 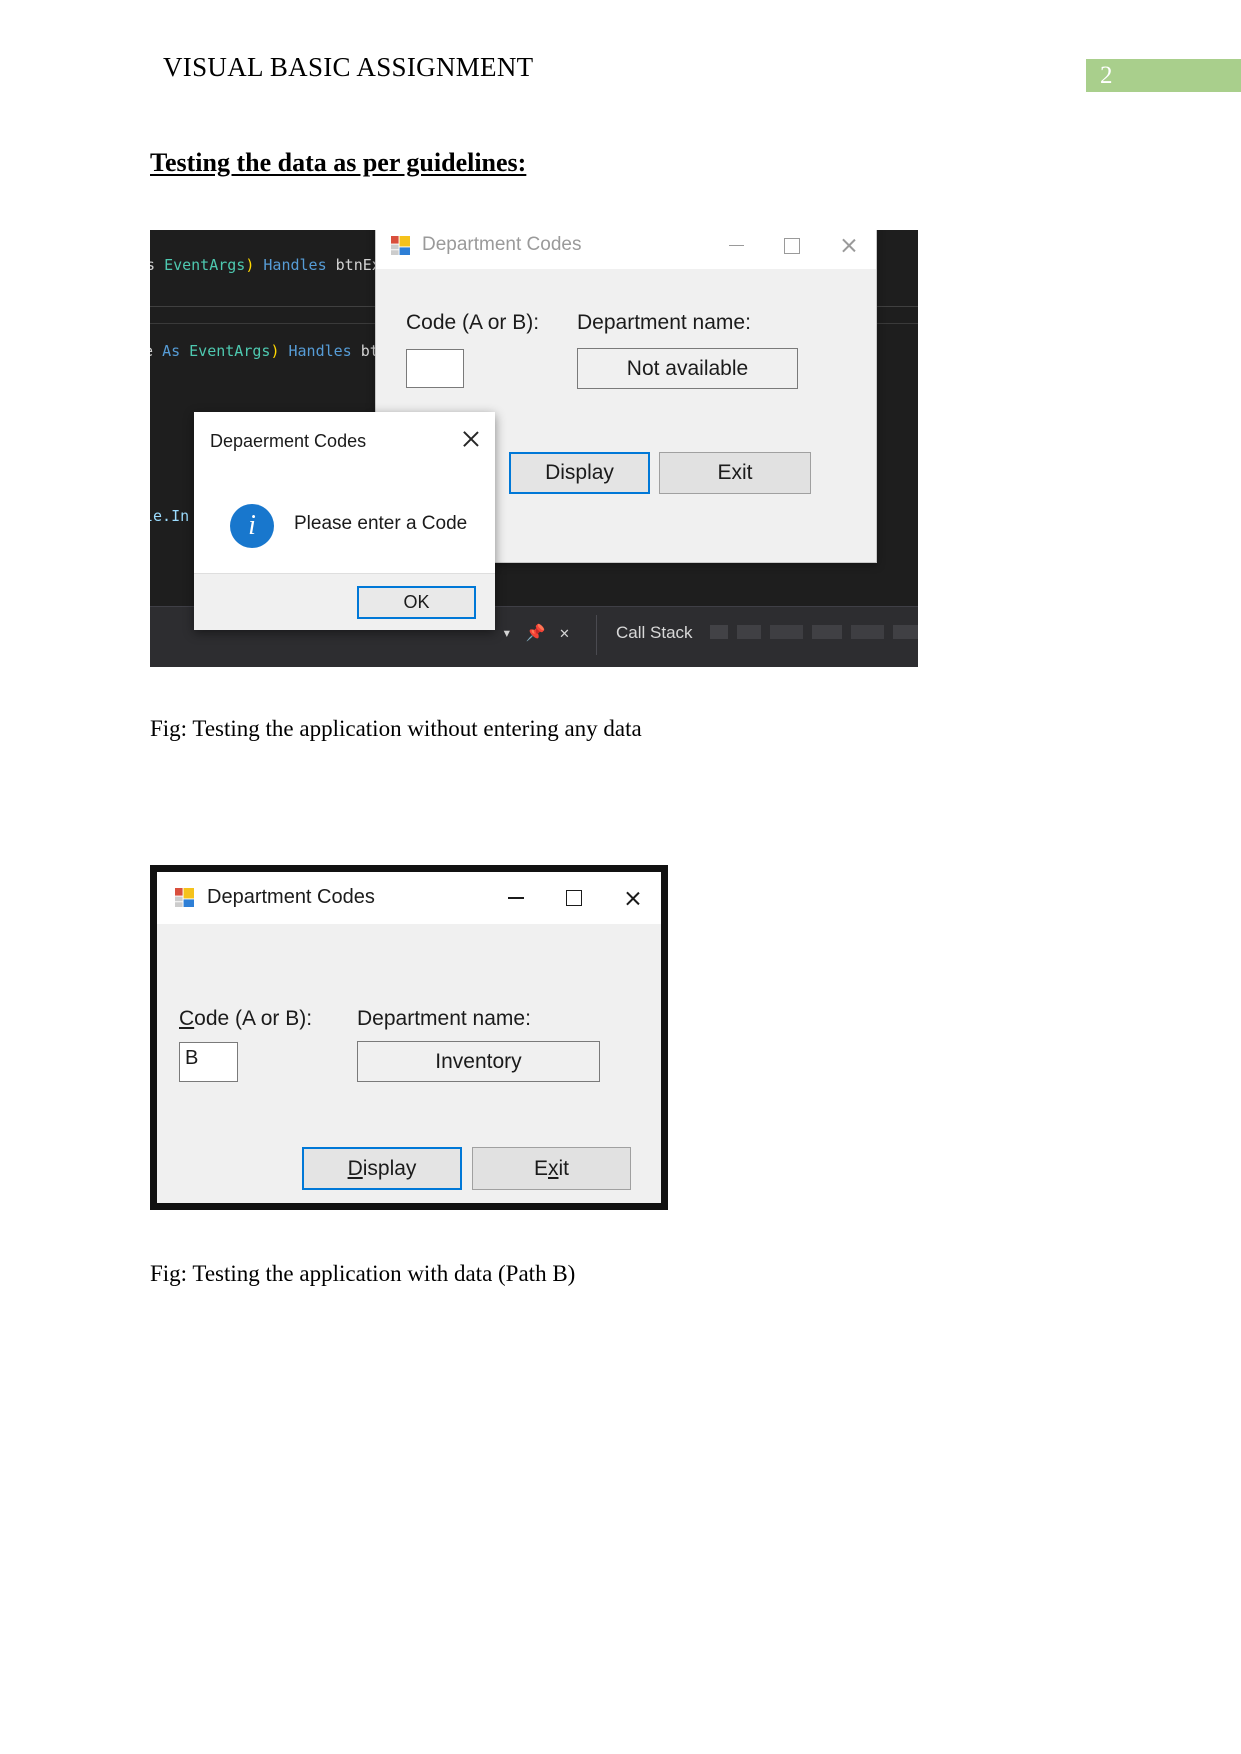 I want to click on department-name-output: Inventory, so click(x=478, y=1061).